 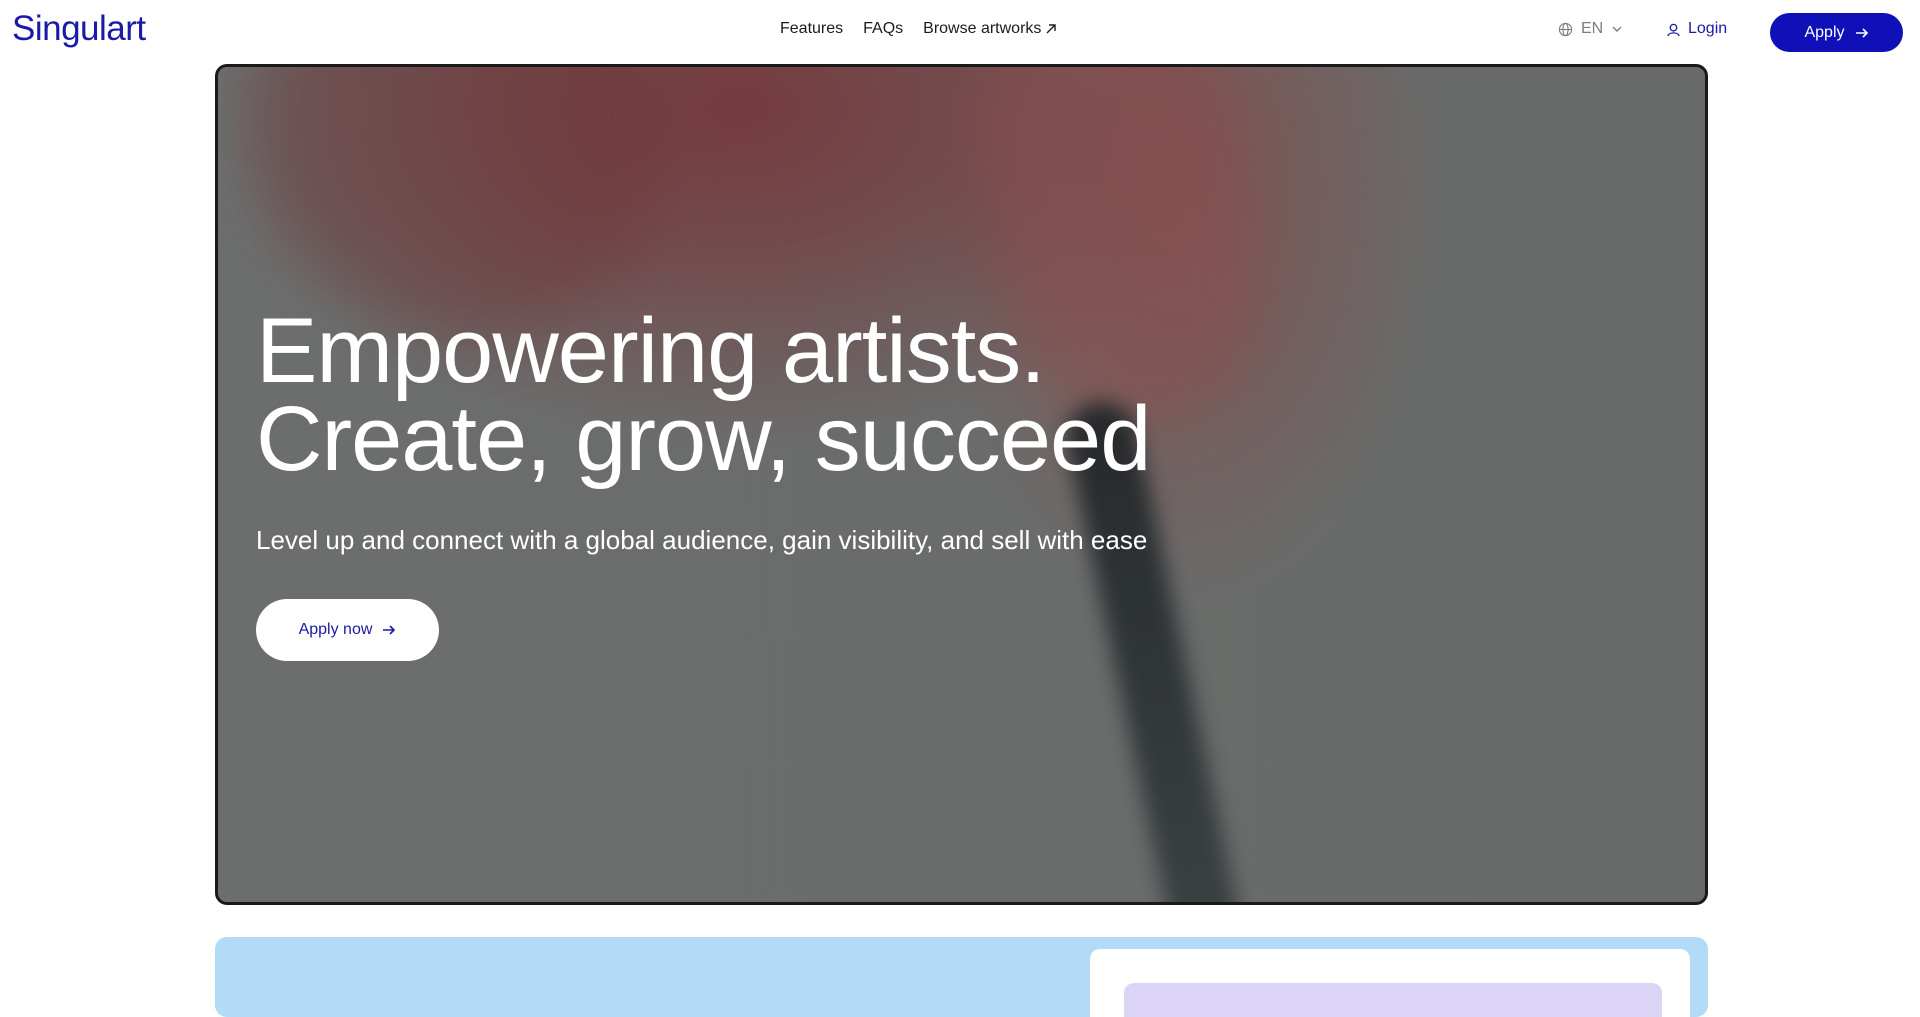 I want to click on nav-link-features: Features, so click(x=811, y=29).